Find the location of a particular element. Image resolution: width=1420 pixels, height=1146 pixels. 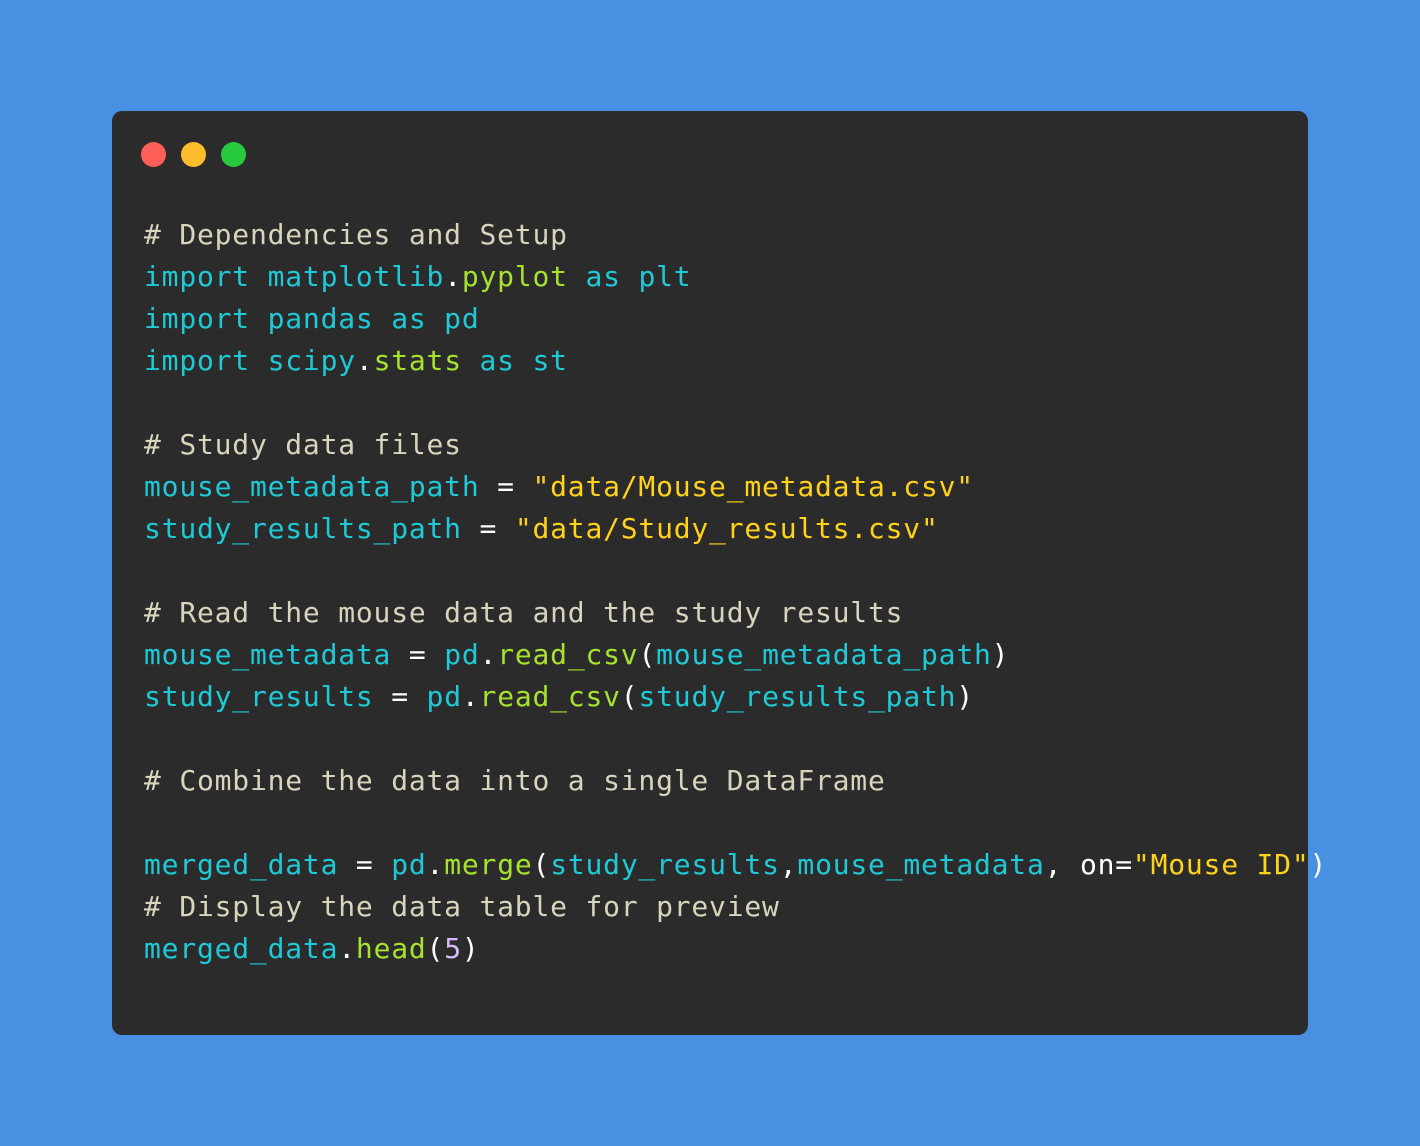

code-token-string: "data/Mouse_metadata.csv" is located at coordinates (753, 486).